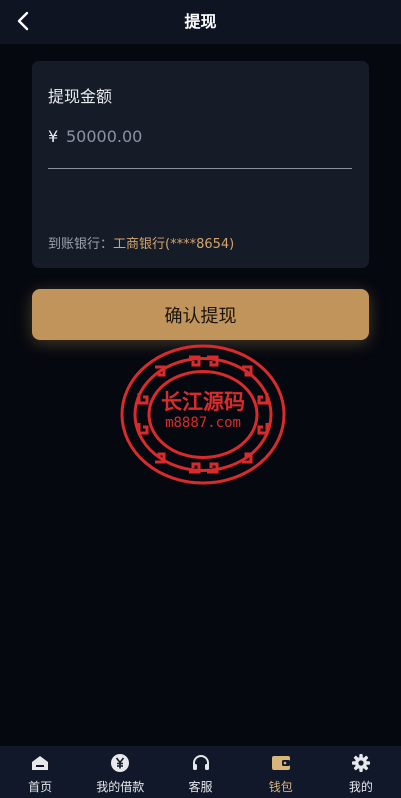 This screenshot has height=798, width=401. I want to click on nav-item-home: 首页, so click(40, 772).